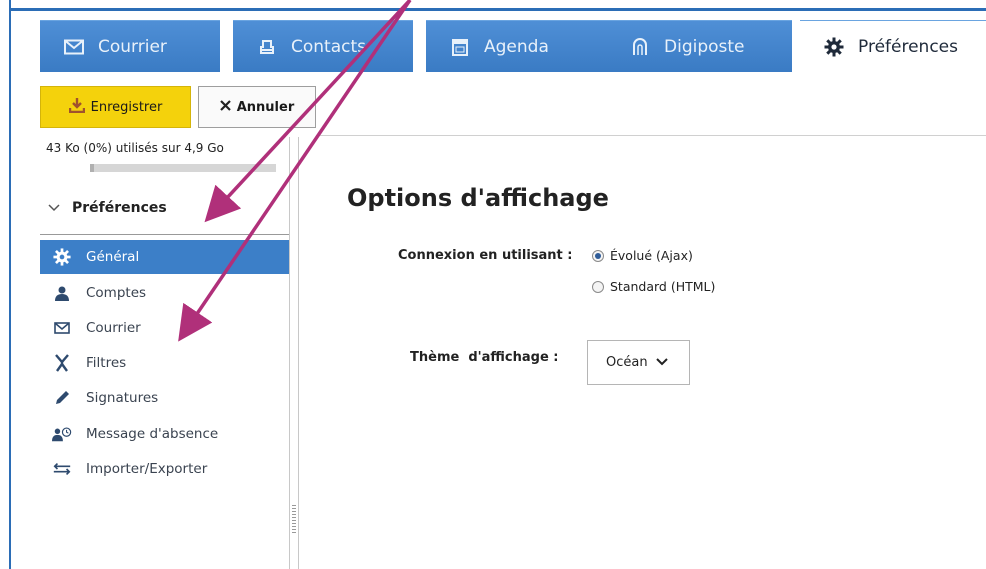 Image resolution: width=986 pixels, height=569 pixels. What do you see at coordinates (152, 434) in the screenshot?
I see `sidebar-item-label: Message d'absence` at bounding box center [152, 434].